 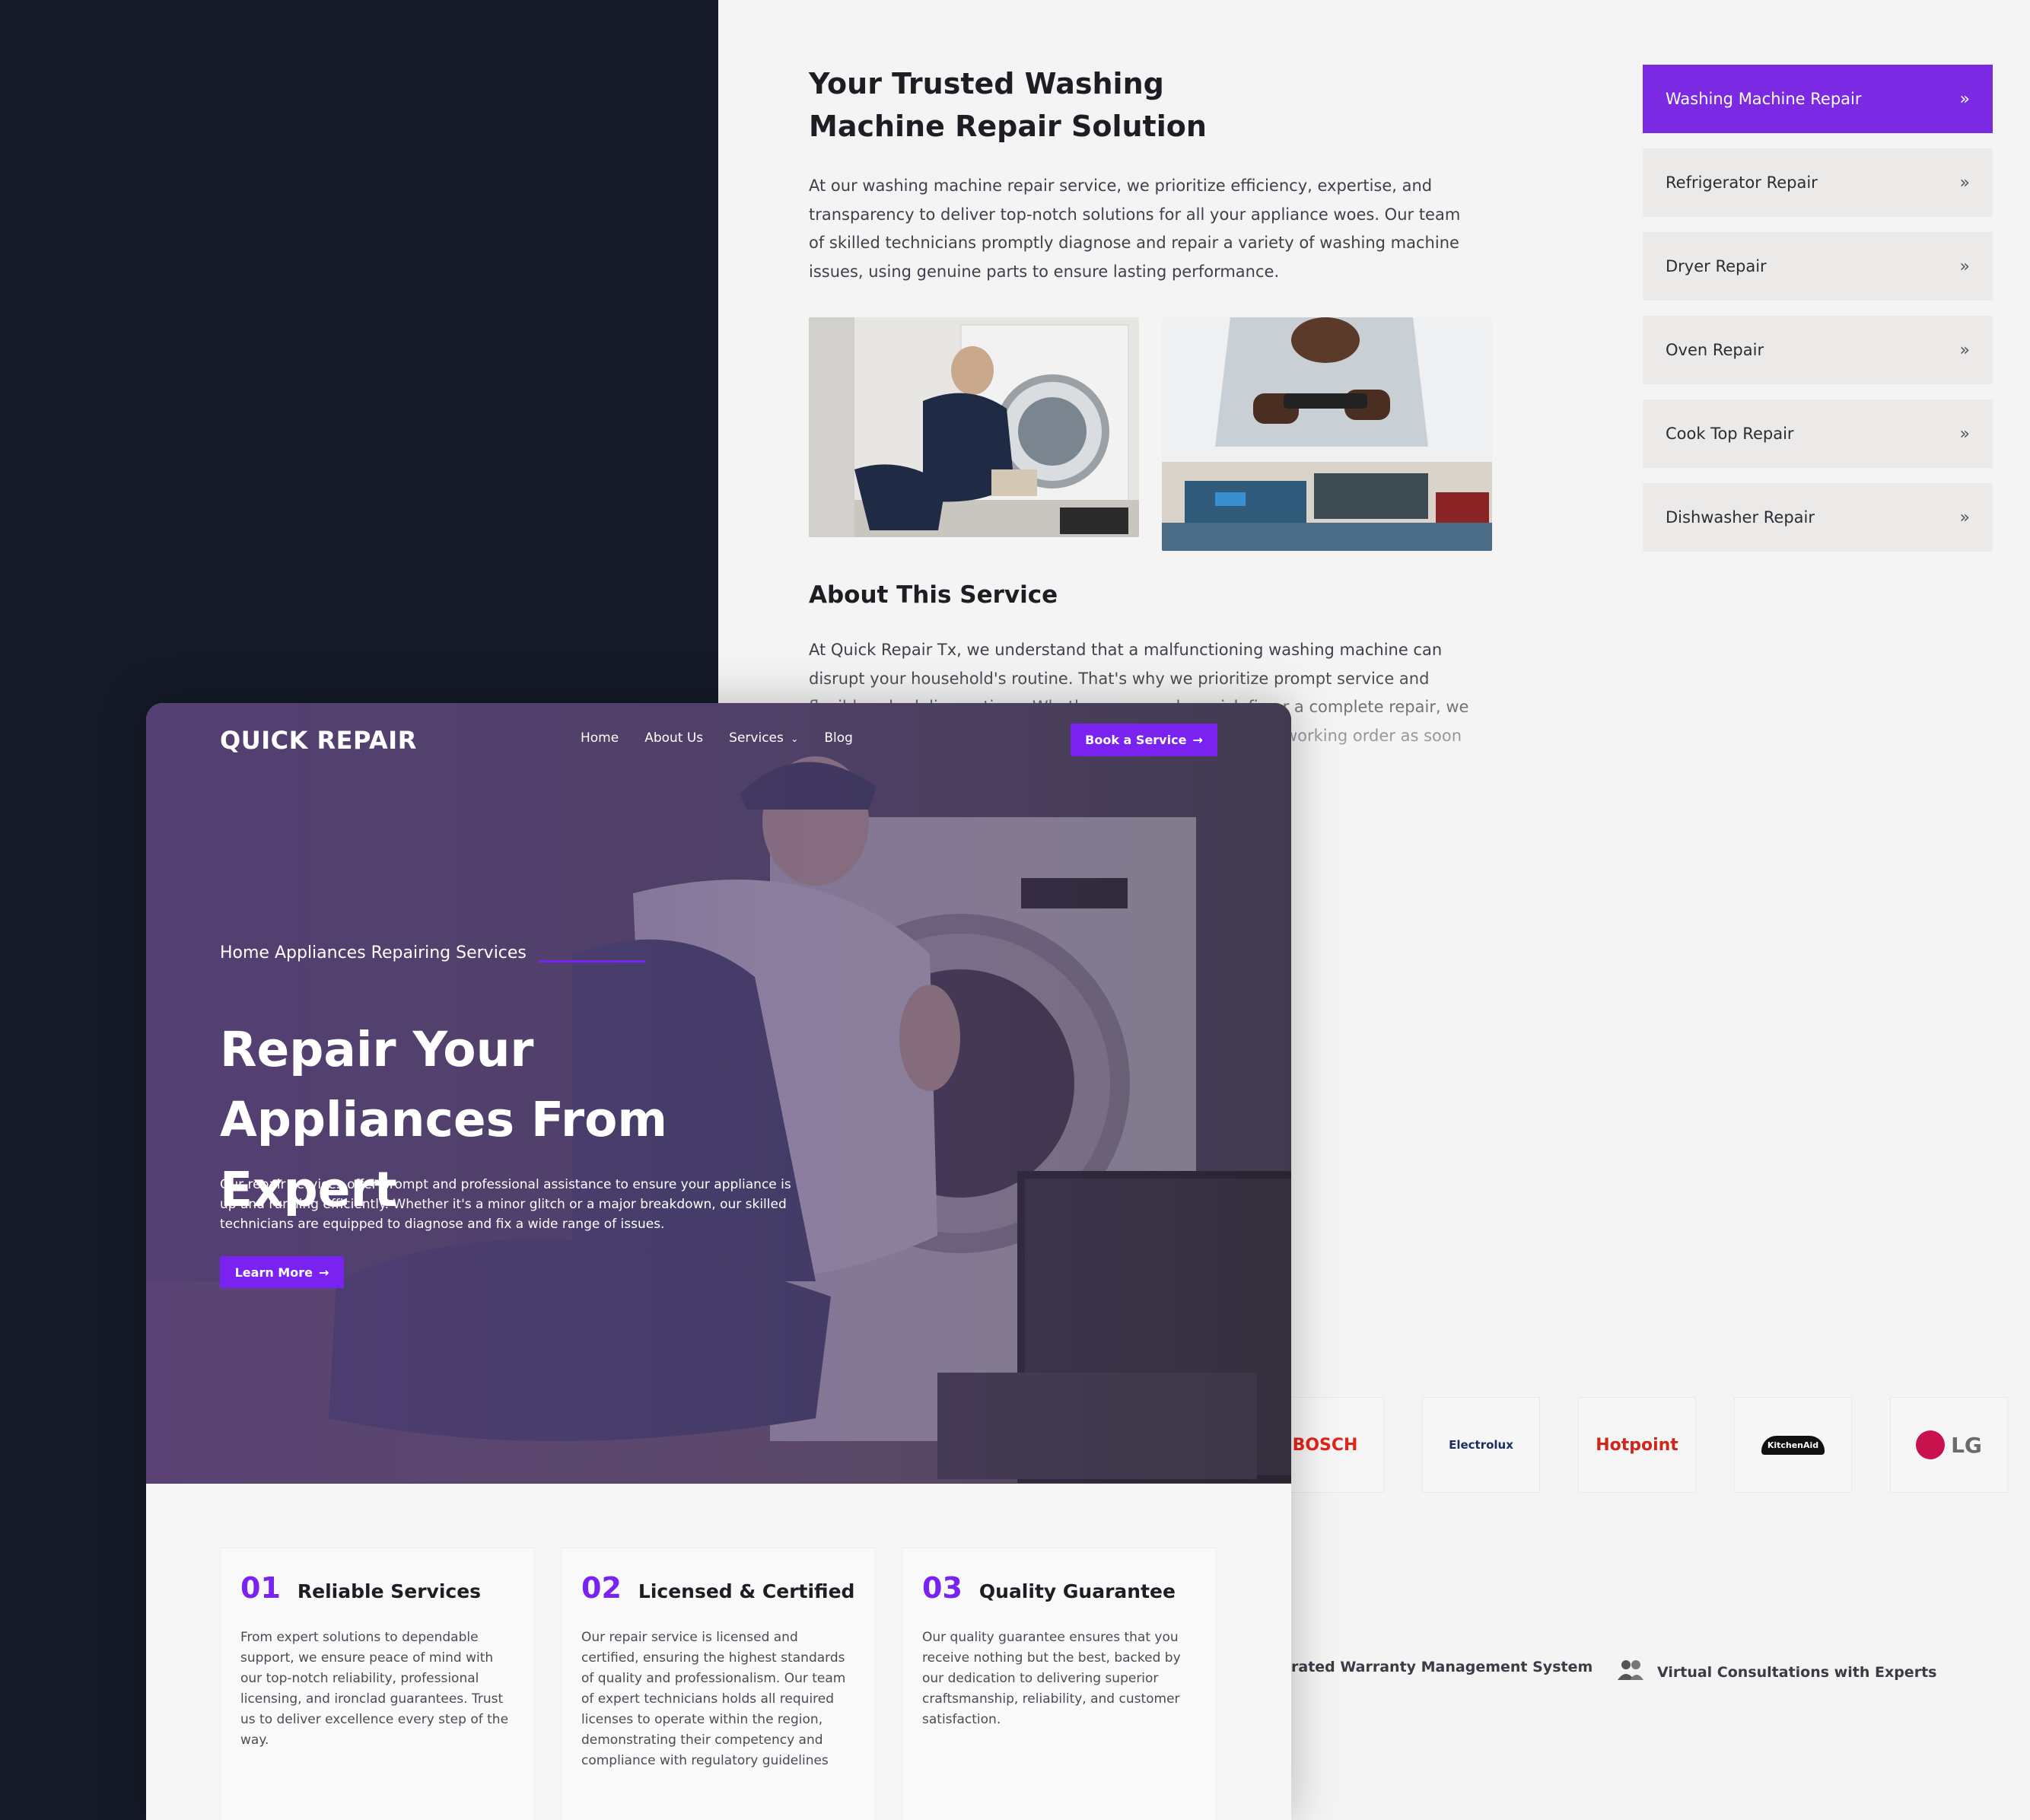 I want to click on about-heading: About This Service, so click(x=934, y=595).